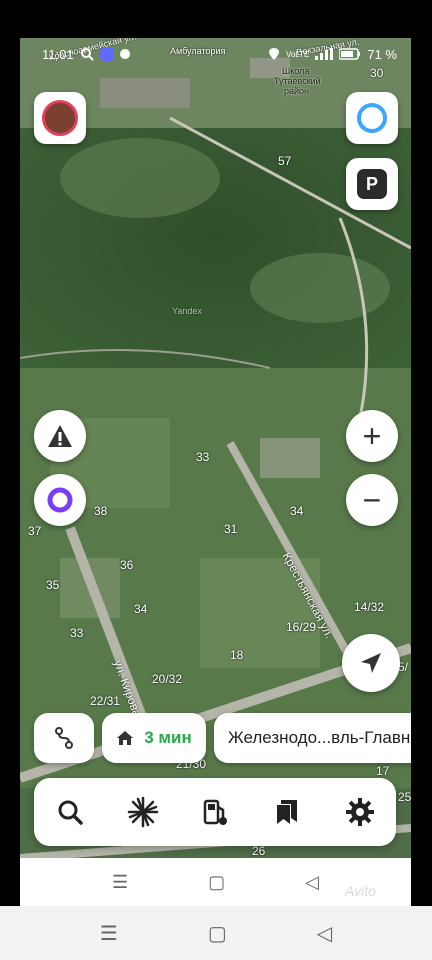 Image resolution: width=432 pixels, height=960 pixels. Describe the element at coordinates (360, 891) in the screenshot. I see `avito-watermark: Avito` at that location.